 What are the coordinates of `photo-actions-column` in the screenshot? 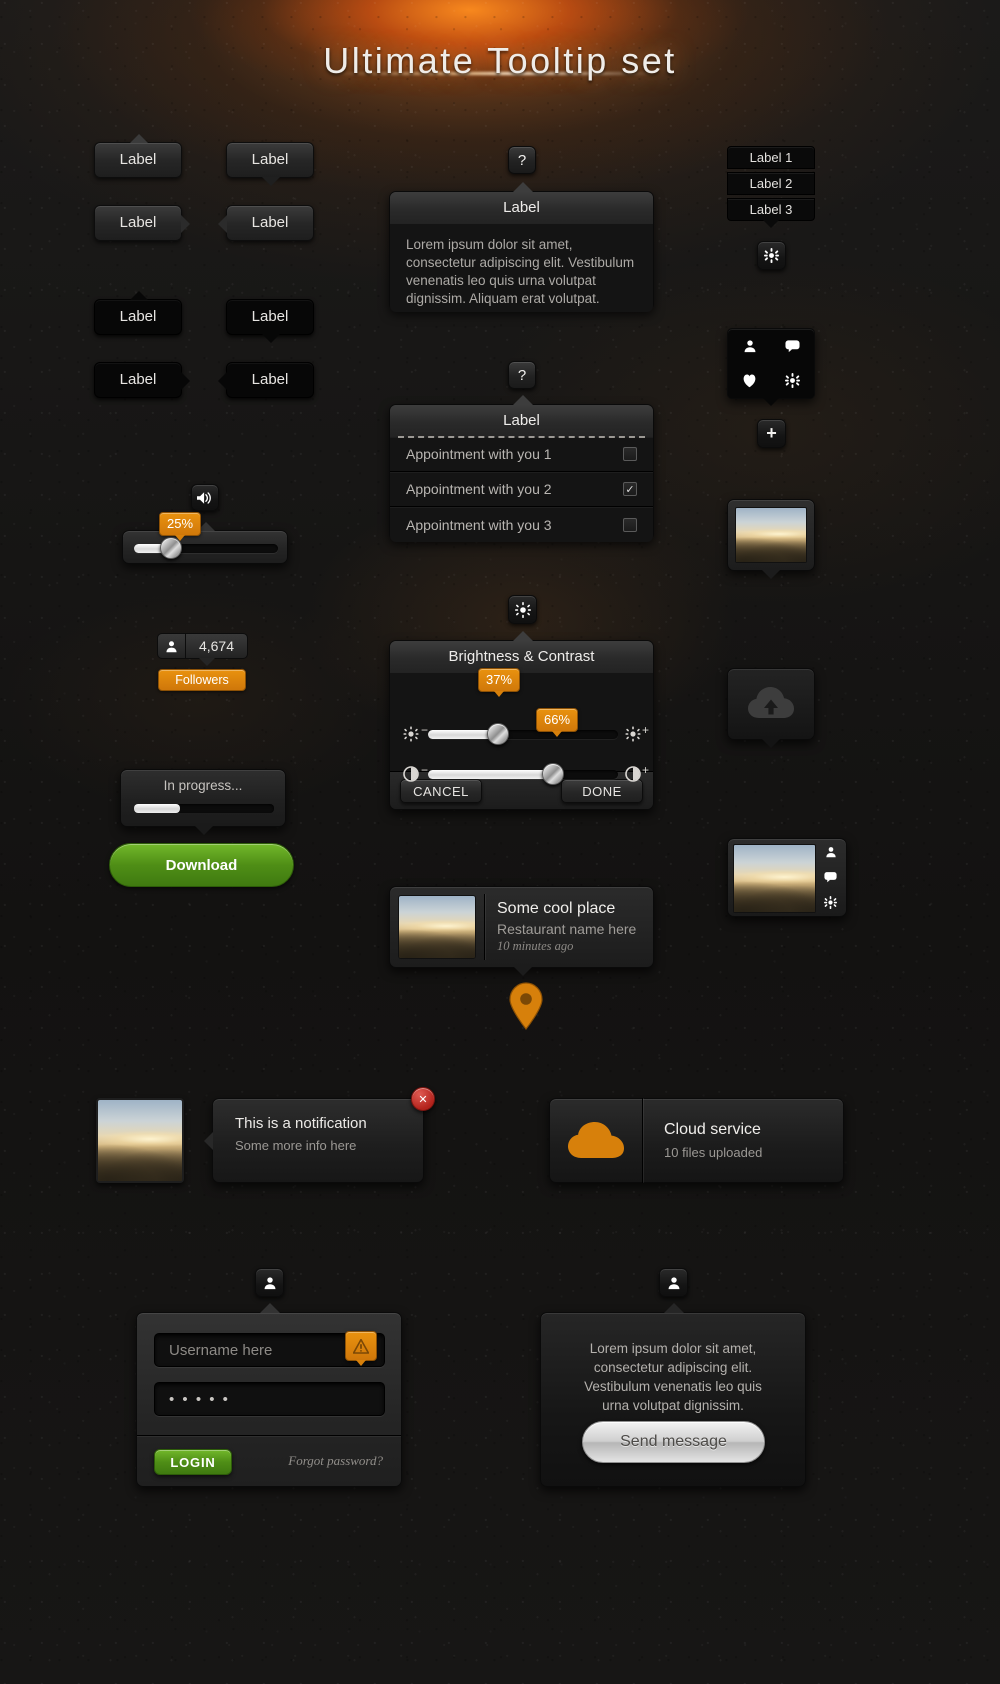 It's located at (830, 877).